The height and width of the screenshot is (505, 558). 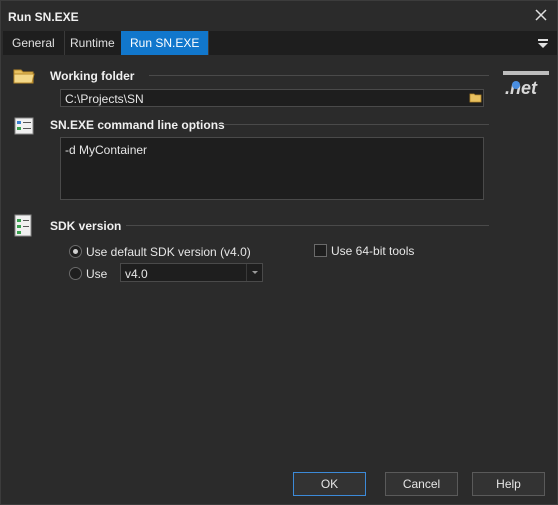 I want to click on sdk-version-value: v4.0, so click(x=136, y=274).